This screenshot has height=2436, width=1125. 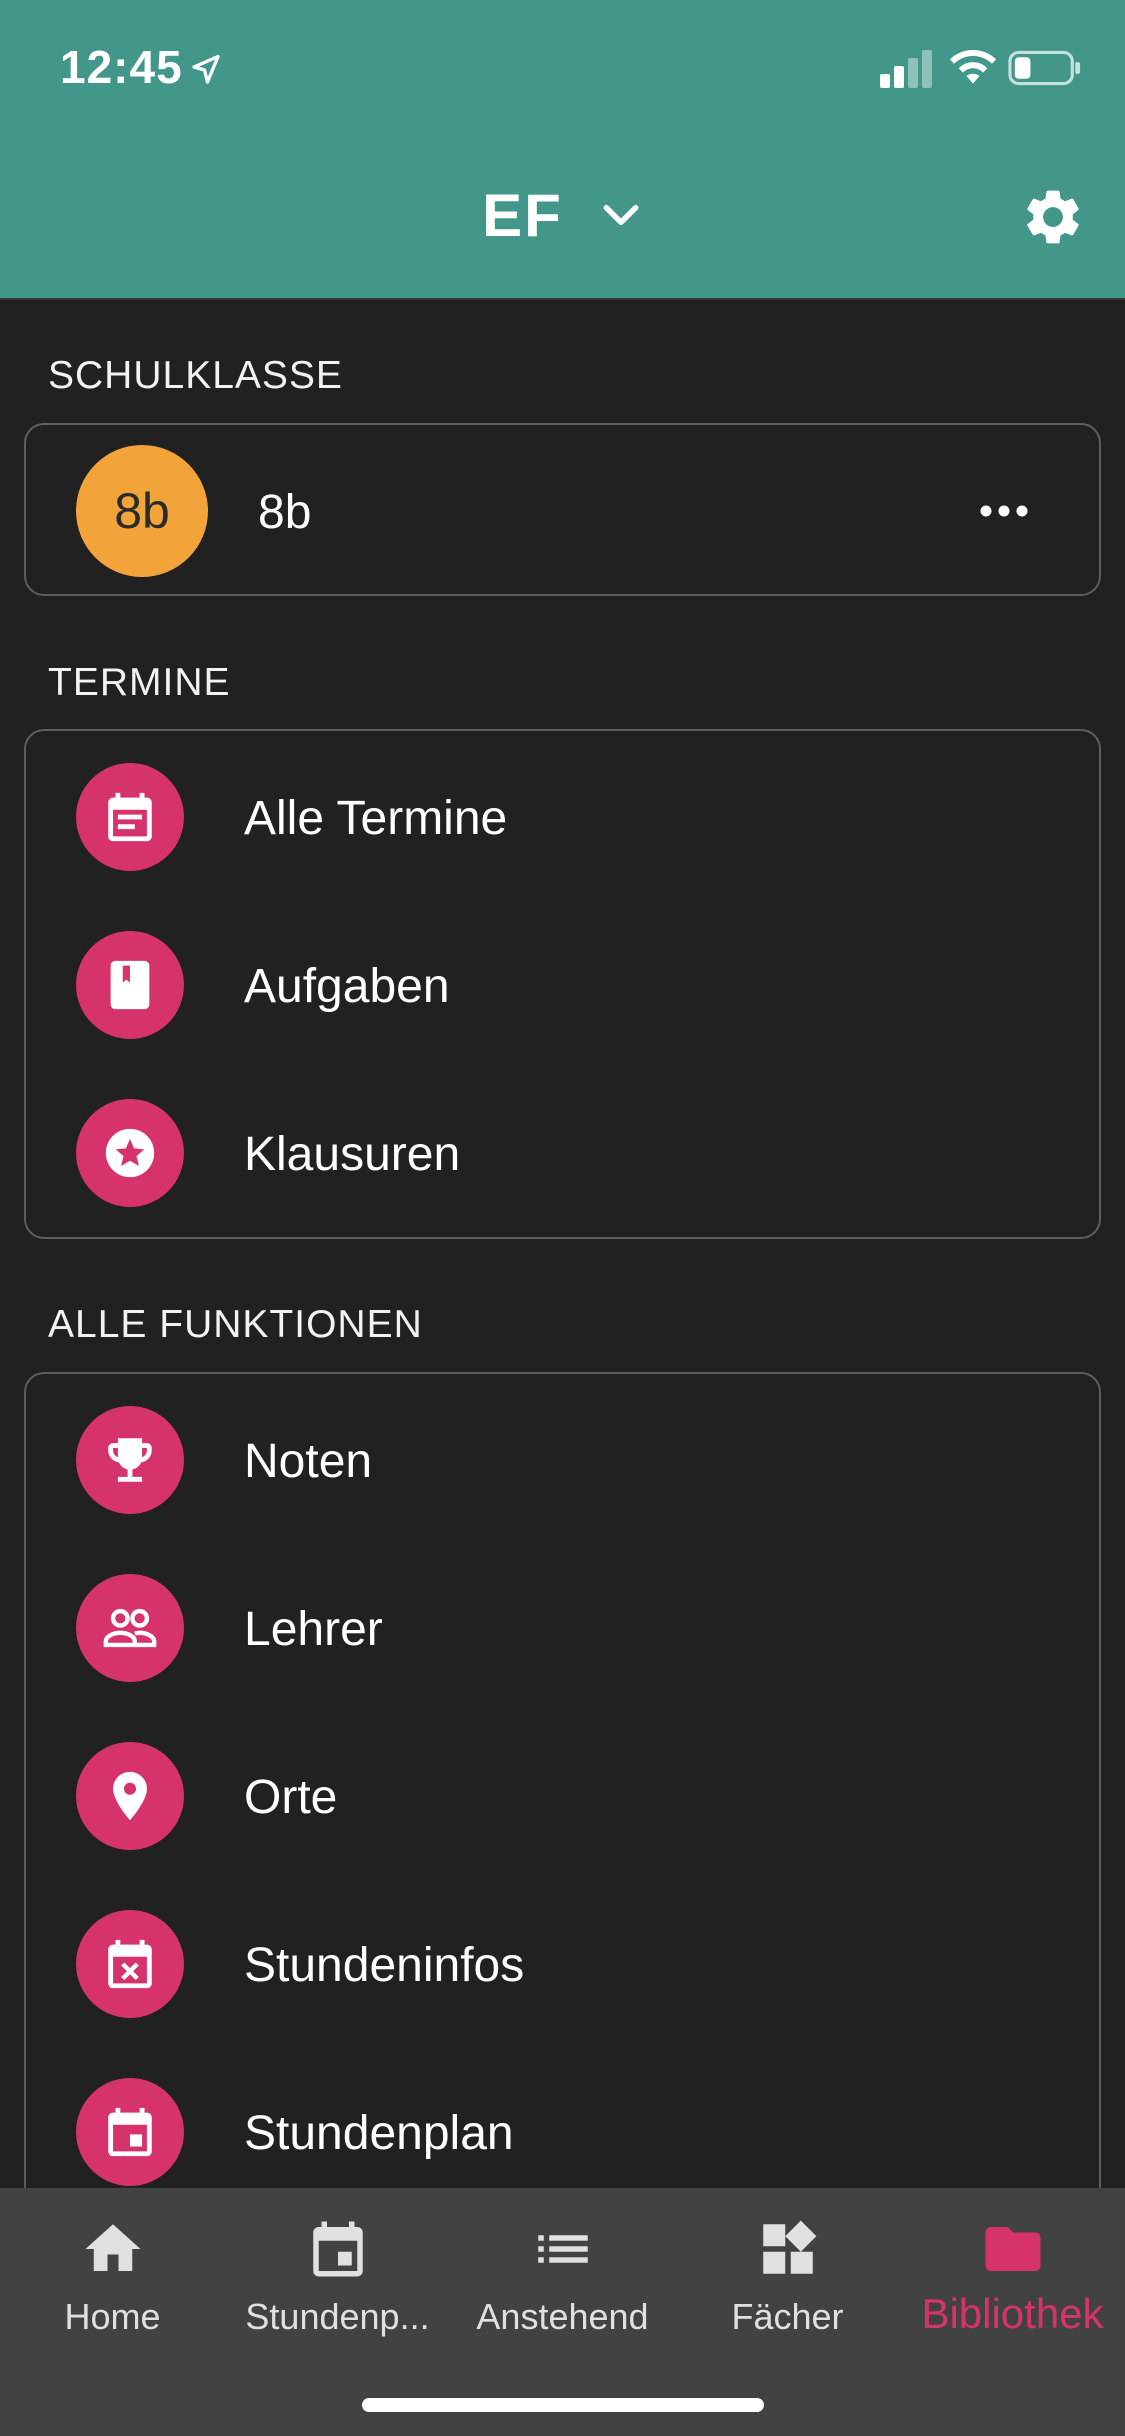 What do you see at coordinates (562, 2249) in the screenshot?
I see `list-icon` at bounding box center [562, 2249].